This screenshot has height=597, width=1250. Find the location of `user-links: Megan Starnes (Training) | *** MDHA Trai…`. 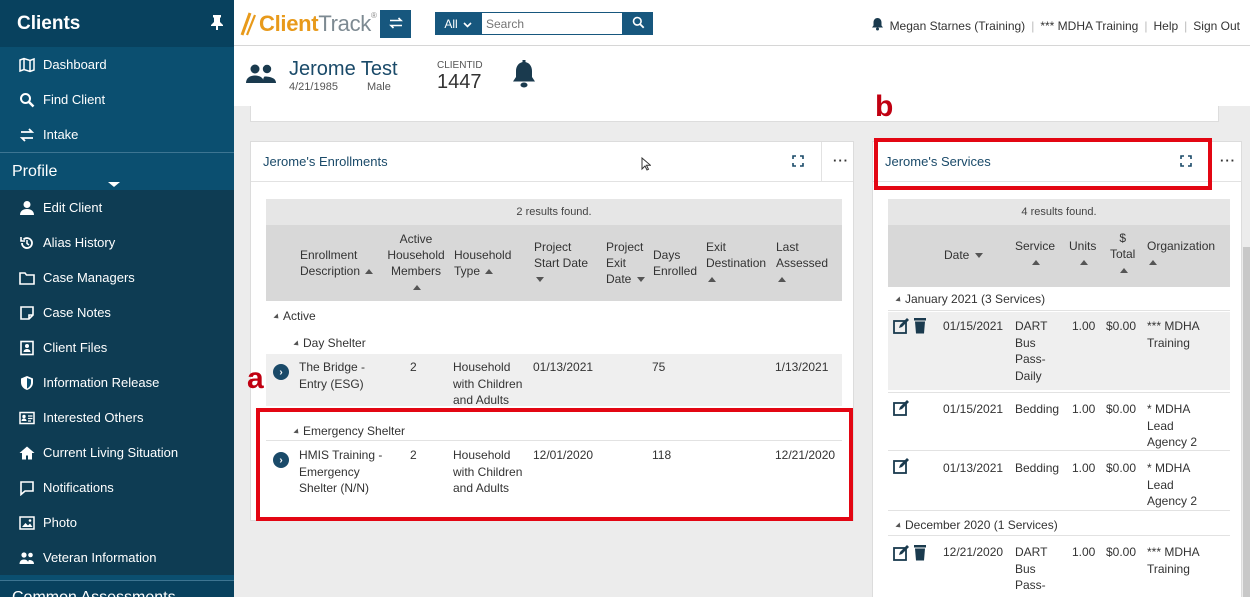

user-links: Megan Starnes (Training) | *** MDHA Trai… is located at coordinates (1055, 25).